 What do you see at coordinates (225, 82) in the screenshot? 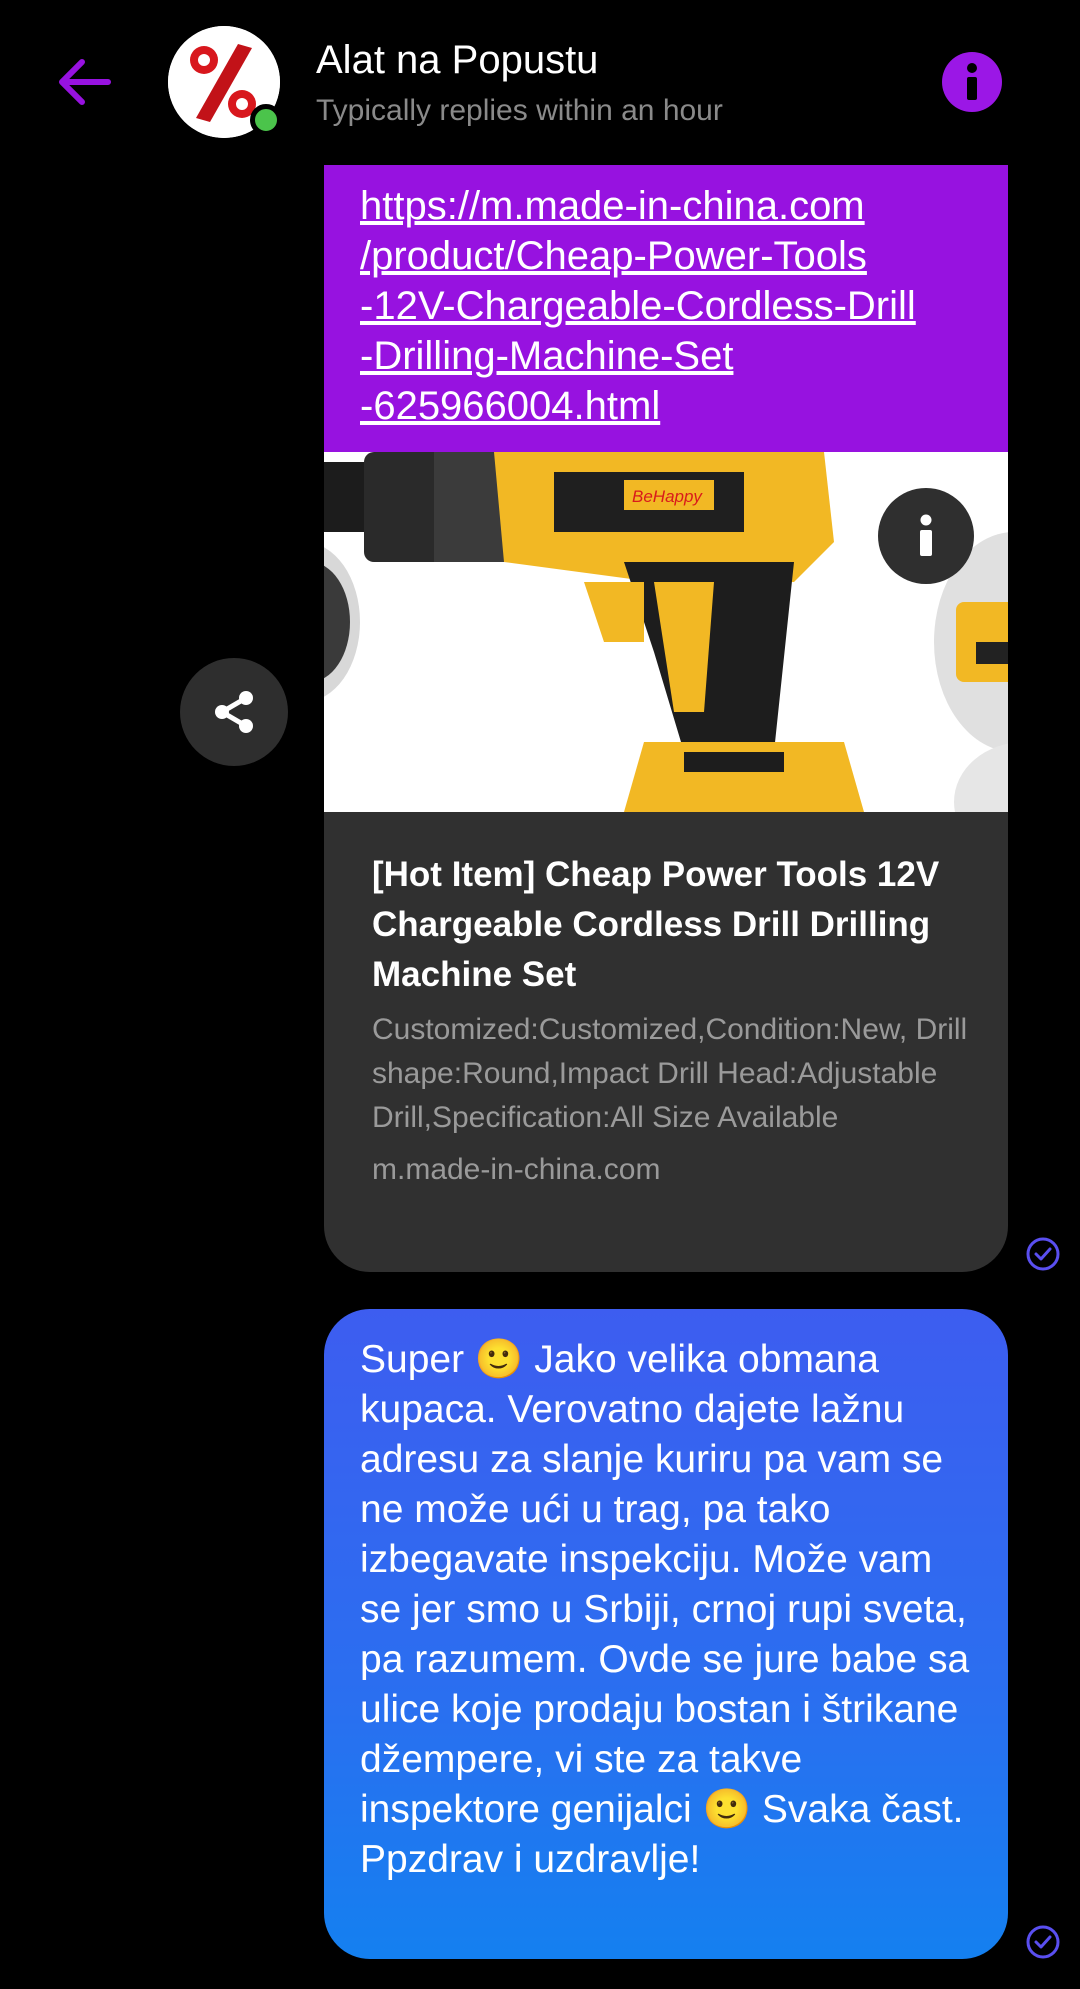
I see `avatar` at bounding box center [225, 82].